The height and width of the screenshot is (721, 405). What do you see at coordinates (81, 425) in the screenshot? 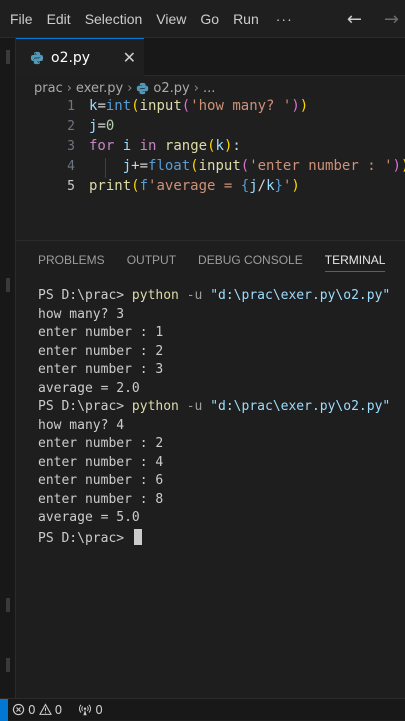
I see `terminal-output-line: how many? 4` at bounding box center [81, 425].